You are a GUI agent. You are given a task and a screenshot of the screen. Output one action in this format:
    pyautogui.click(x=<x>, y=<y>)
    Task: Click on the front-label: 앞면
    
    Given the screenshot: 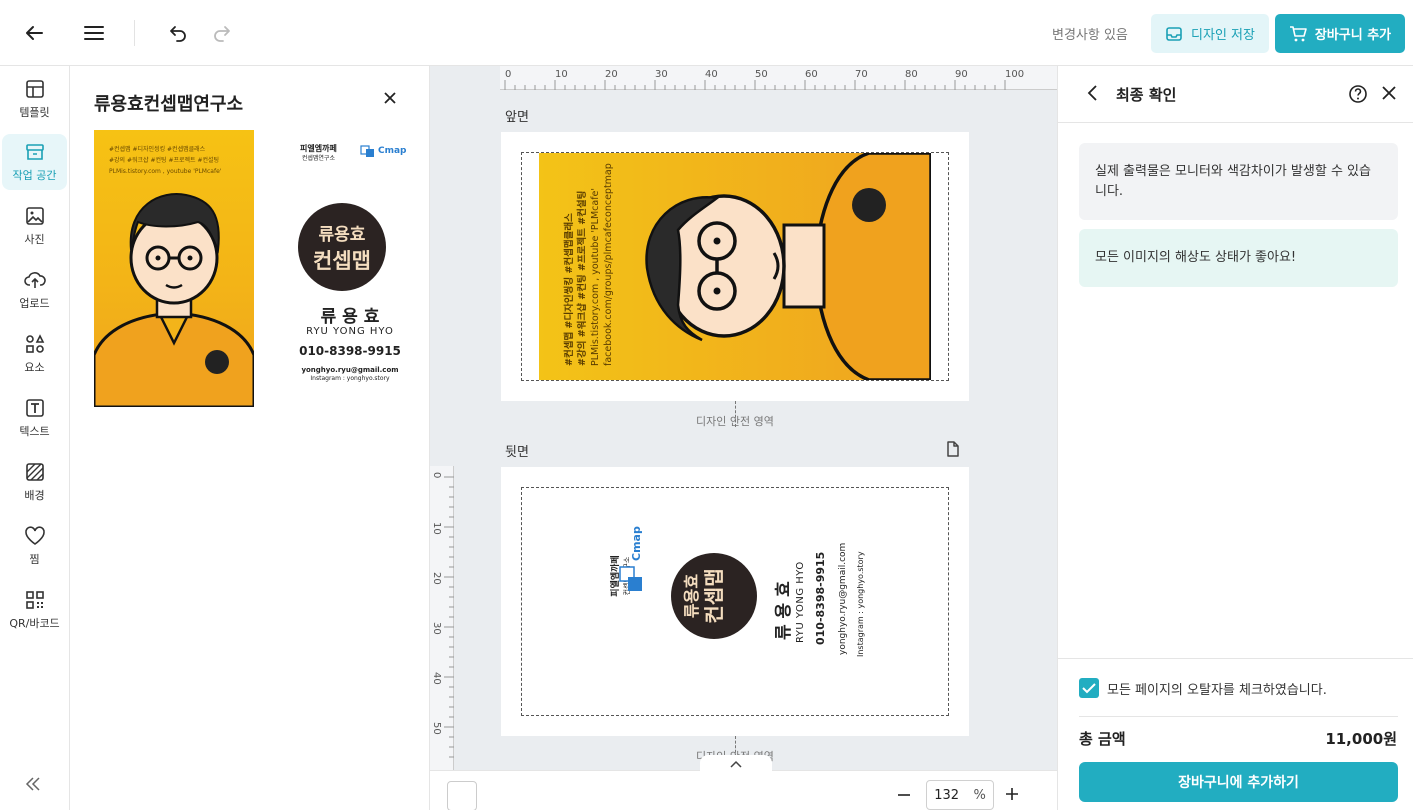 What is the action you would take?
    pyautogui.click(x=517, y=117)
    